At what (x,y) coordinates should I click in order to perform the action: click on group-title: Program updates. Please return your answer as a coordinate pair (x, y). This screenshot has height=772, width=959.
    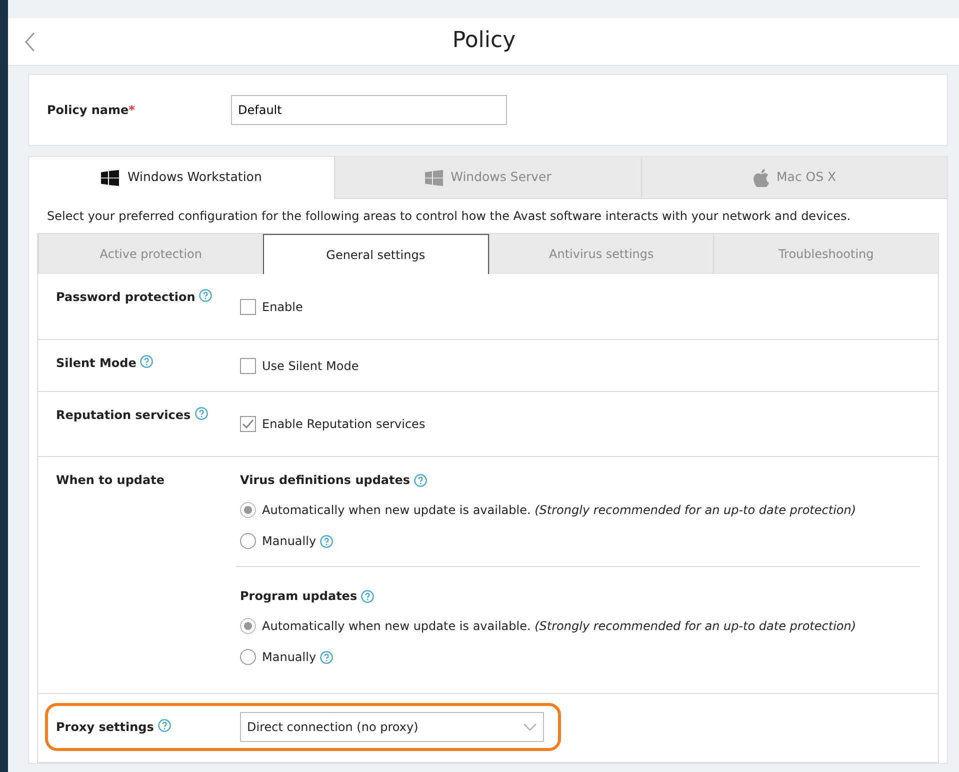
    Looking at the image, I should click on (299, 596).